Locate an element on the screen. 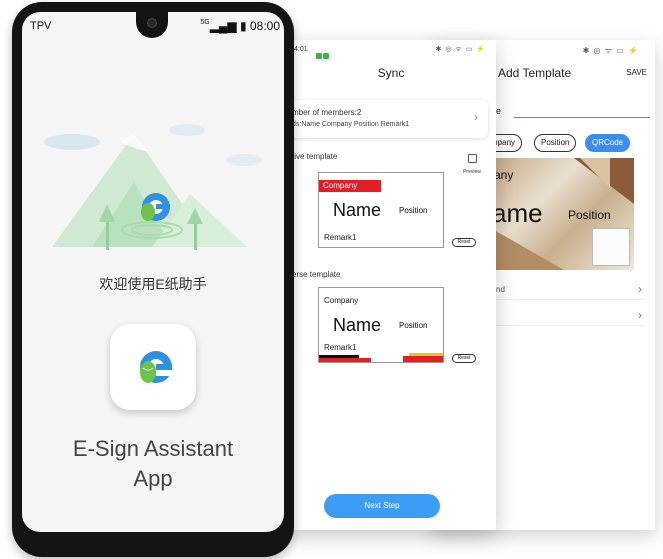 This screenshot has width=663, height=559. list-row: › is located at coordinates (569, 316).